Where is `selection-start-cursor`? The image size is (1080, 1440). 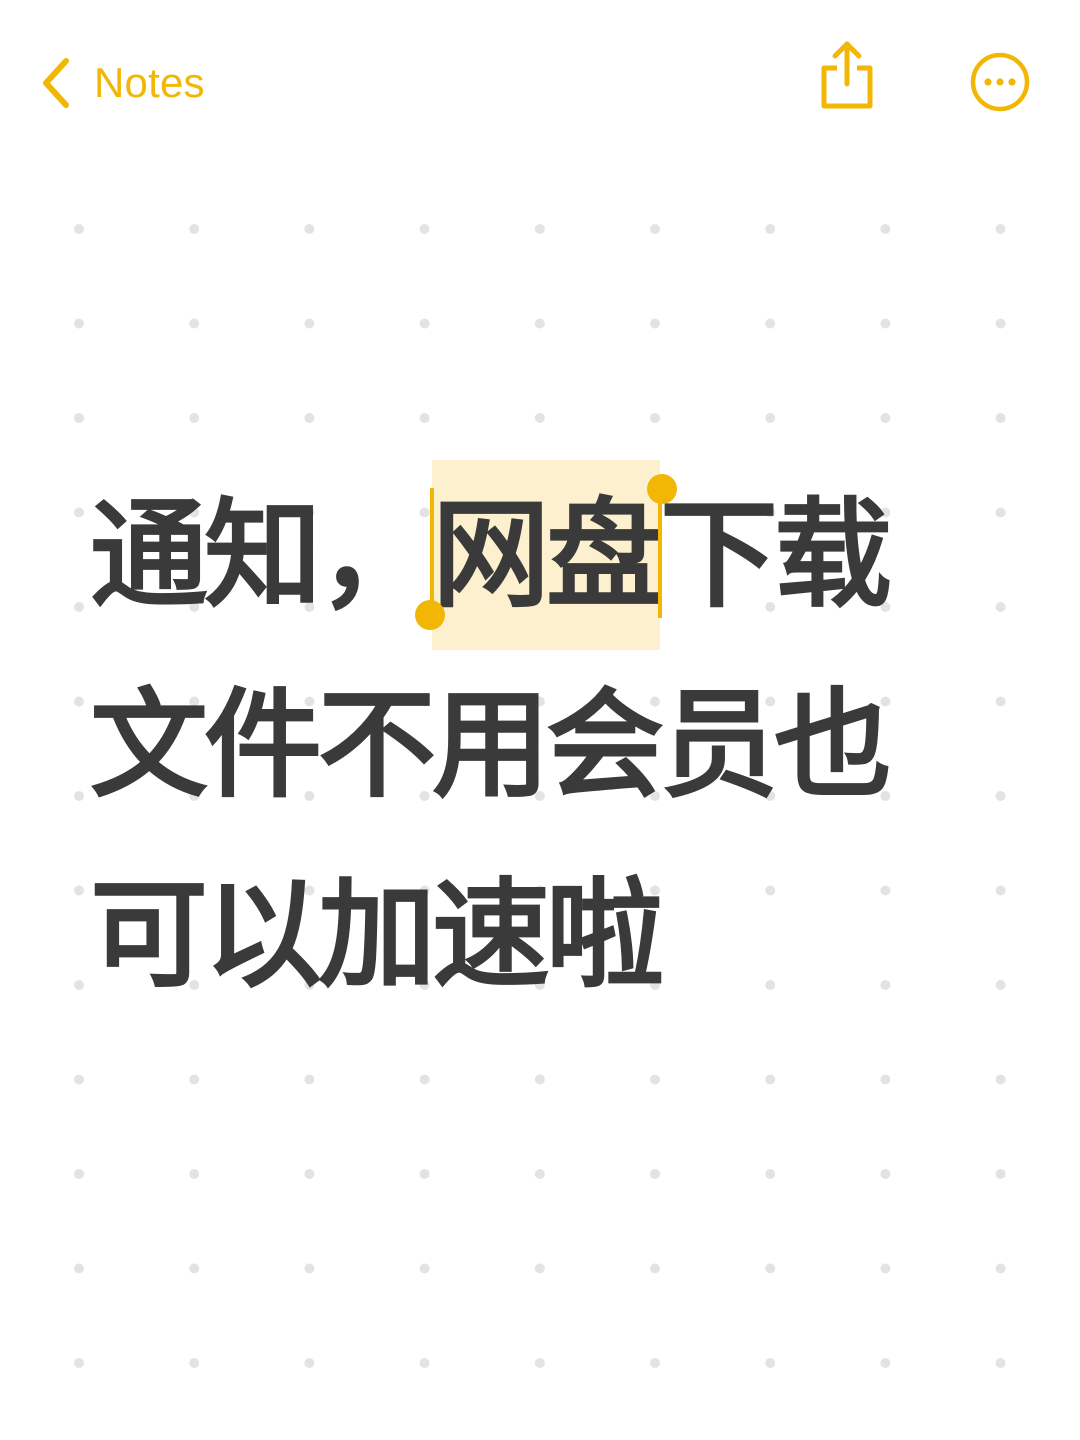 selection-start-cursor is located at coordinates (432, 553).